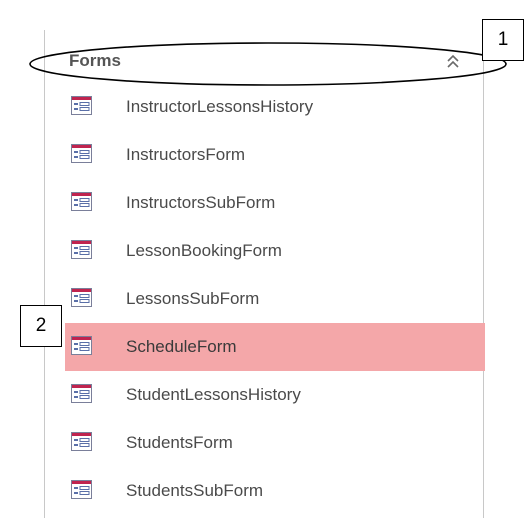 This screenshot has width=526, height=518. Describe the element at coordinates (204, 250) in the screenshot. I see `list-item-label: LessonBookingForm` at that location.